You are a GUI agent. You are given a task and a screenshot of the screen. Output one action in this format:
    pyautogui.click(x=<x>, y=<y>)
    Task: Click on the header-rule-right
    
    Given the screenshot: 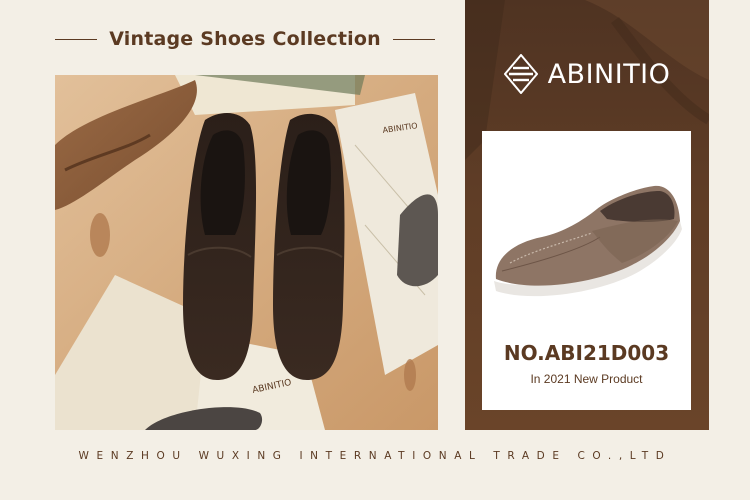 What is the action you would take?
    pyautogui.click(x=414, y=39)
    